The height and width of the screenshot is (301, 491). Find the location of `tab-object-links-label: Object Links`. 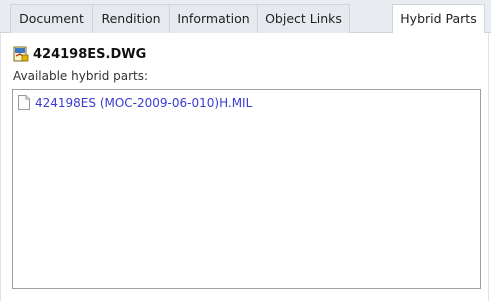

tab-object-links-label: Object Links is located at coordinates (303, 18).